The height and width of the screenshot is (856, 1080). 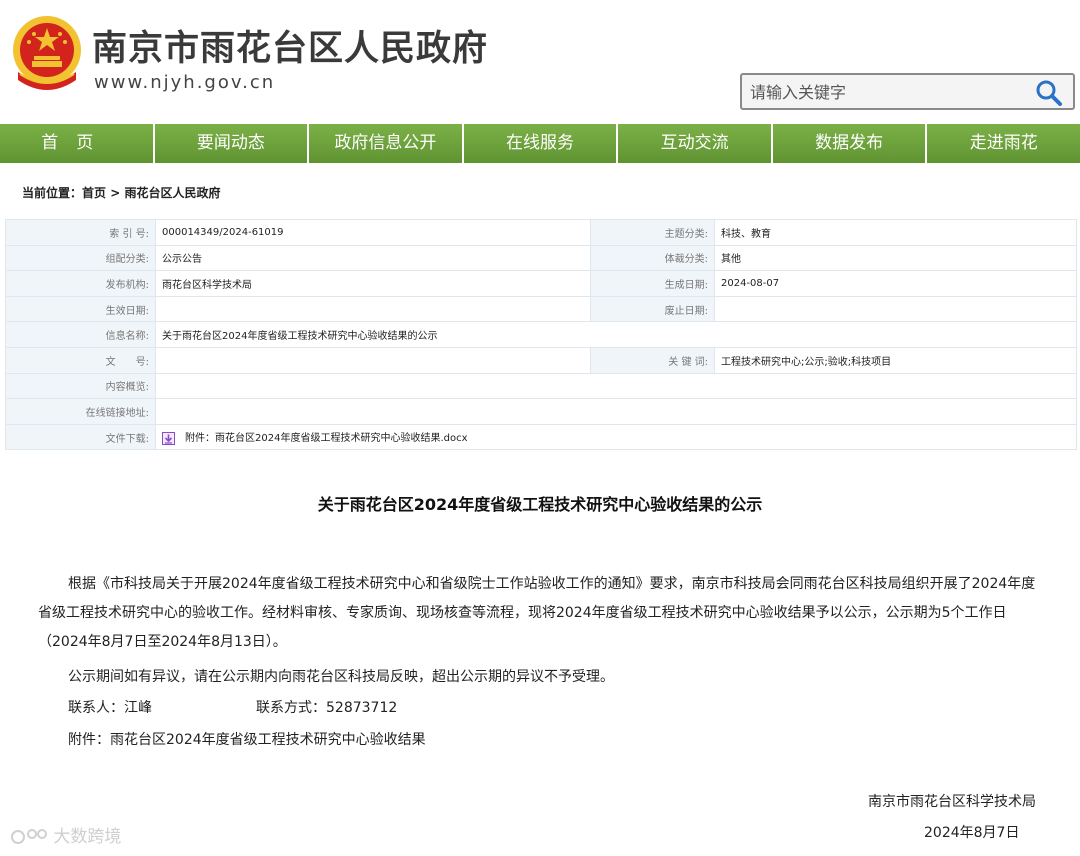 I want to click on breadcrumb-prefix: 当前位置：, so click(x=52, y=193).